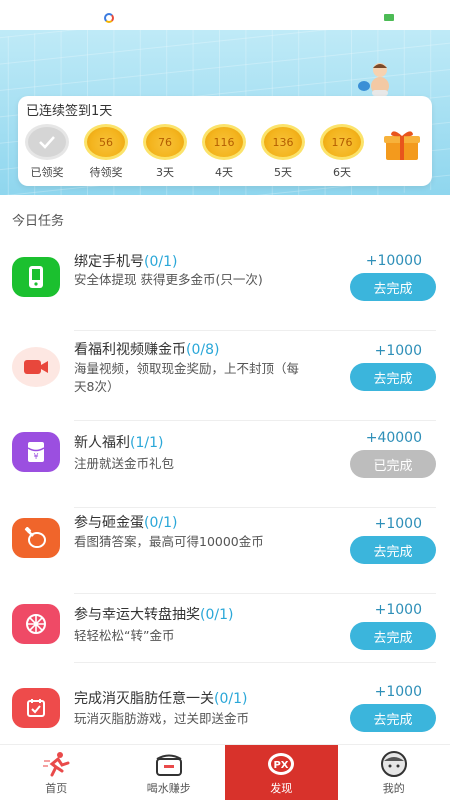  I want to click on nav-label: 首页, so click(56, 788).